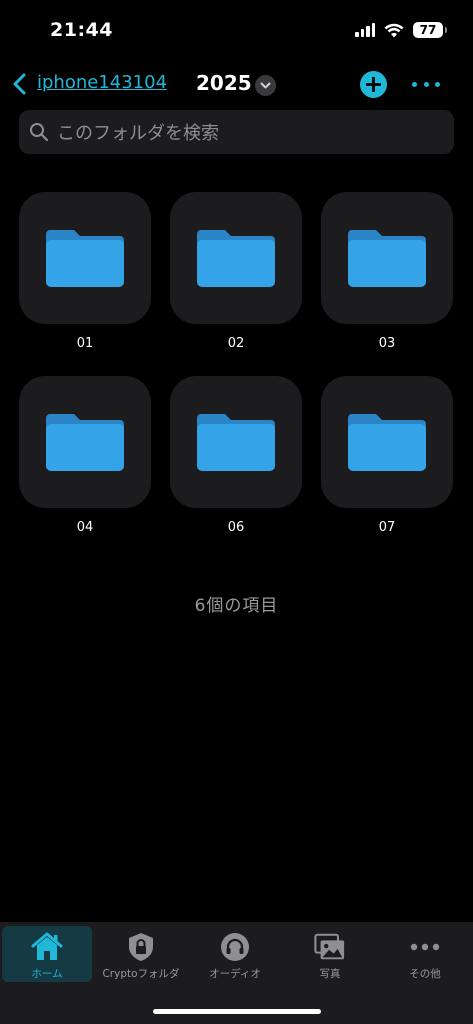  Describe the element at coordinates (85, 343) in the screenshot. I see `folder-label: 01` at that location.